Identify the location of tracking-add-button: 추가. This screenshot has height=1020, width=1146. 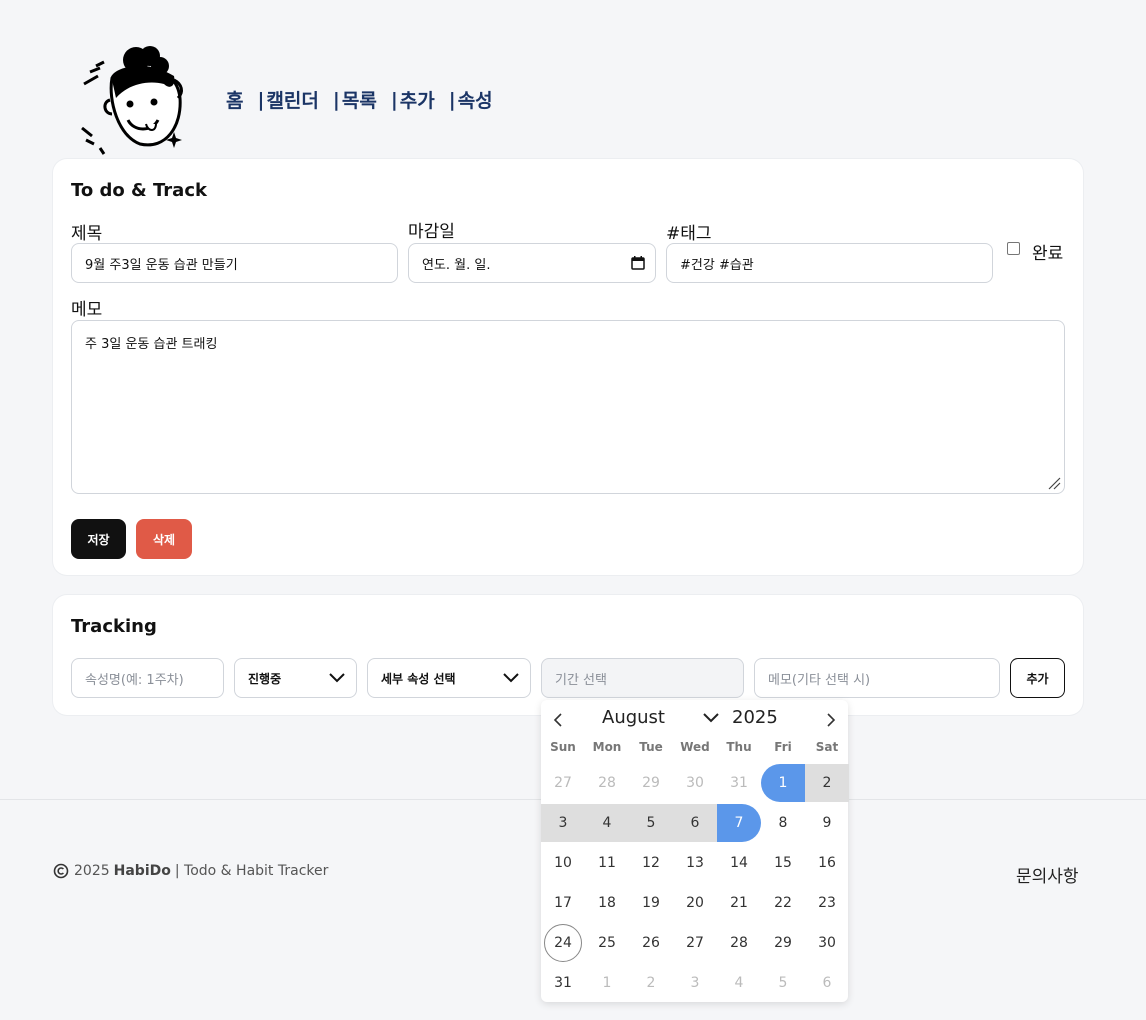
(1037, 678).